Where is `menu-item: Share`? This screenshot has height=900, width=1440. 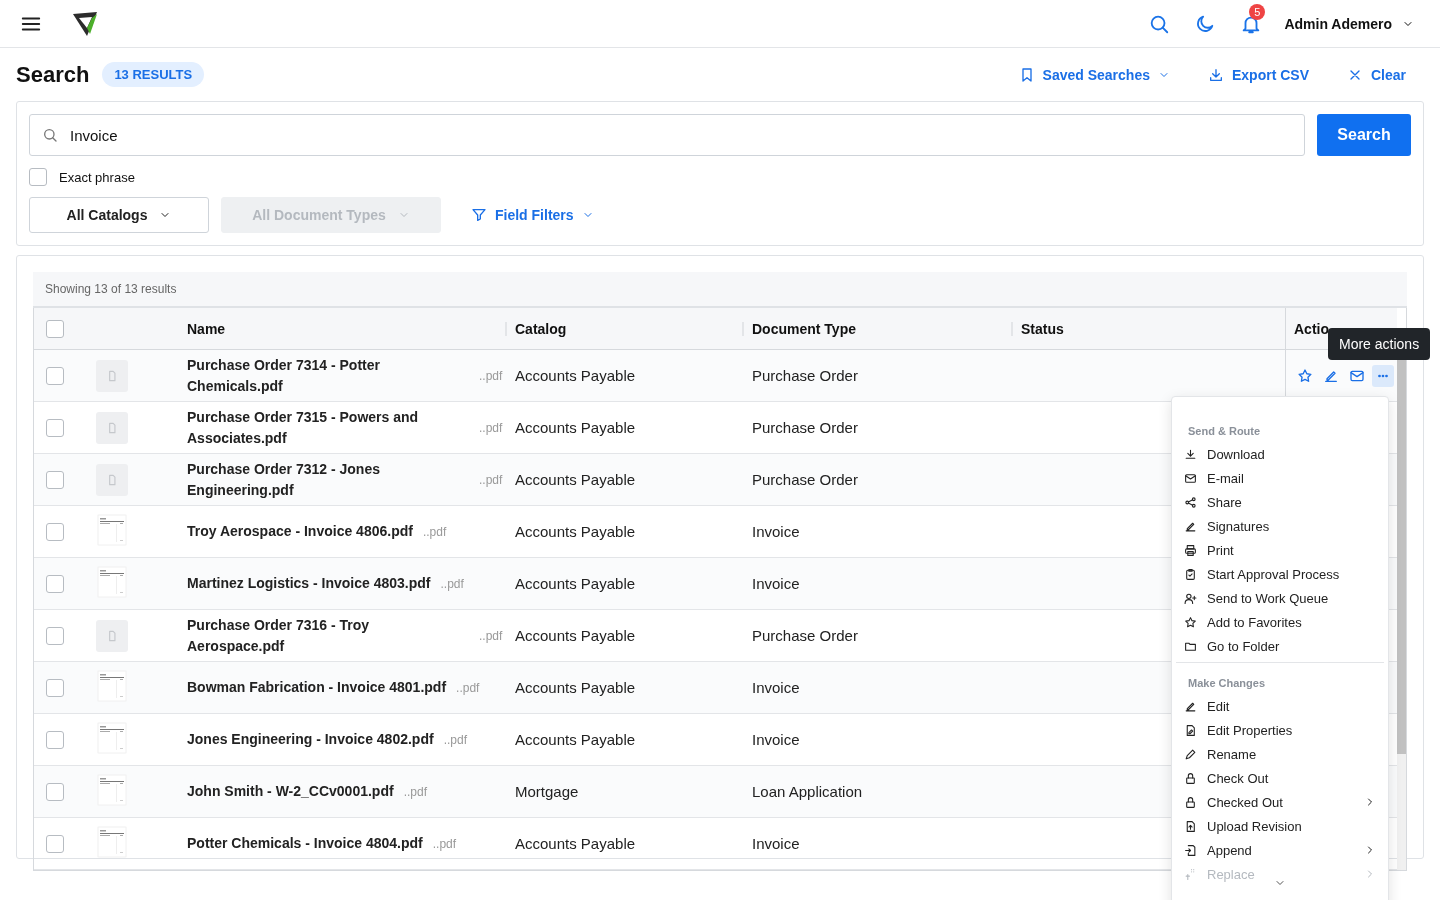 menu-item: Share is located at coordinates (1280, 502).